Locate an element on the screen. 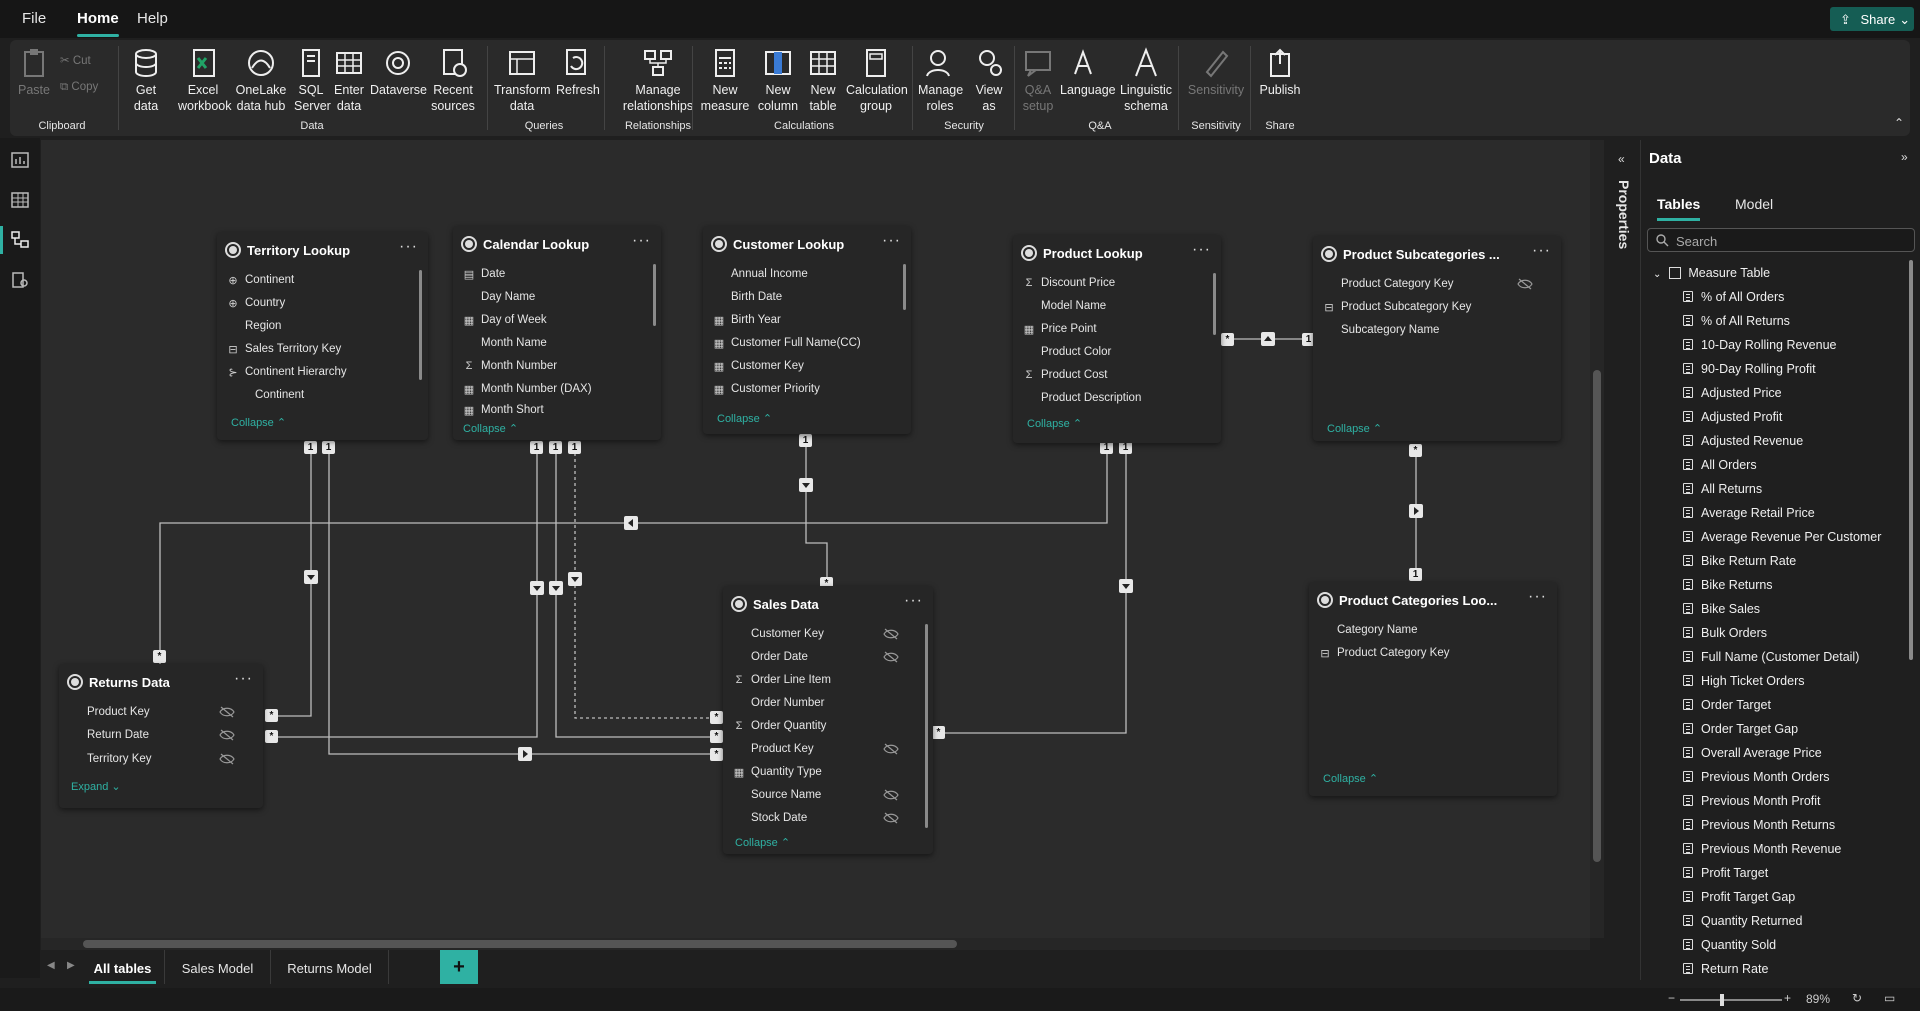  field-row: Region is located at coordinates (263, 326).